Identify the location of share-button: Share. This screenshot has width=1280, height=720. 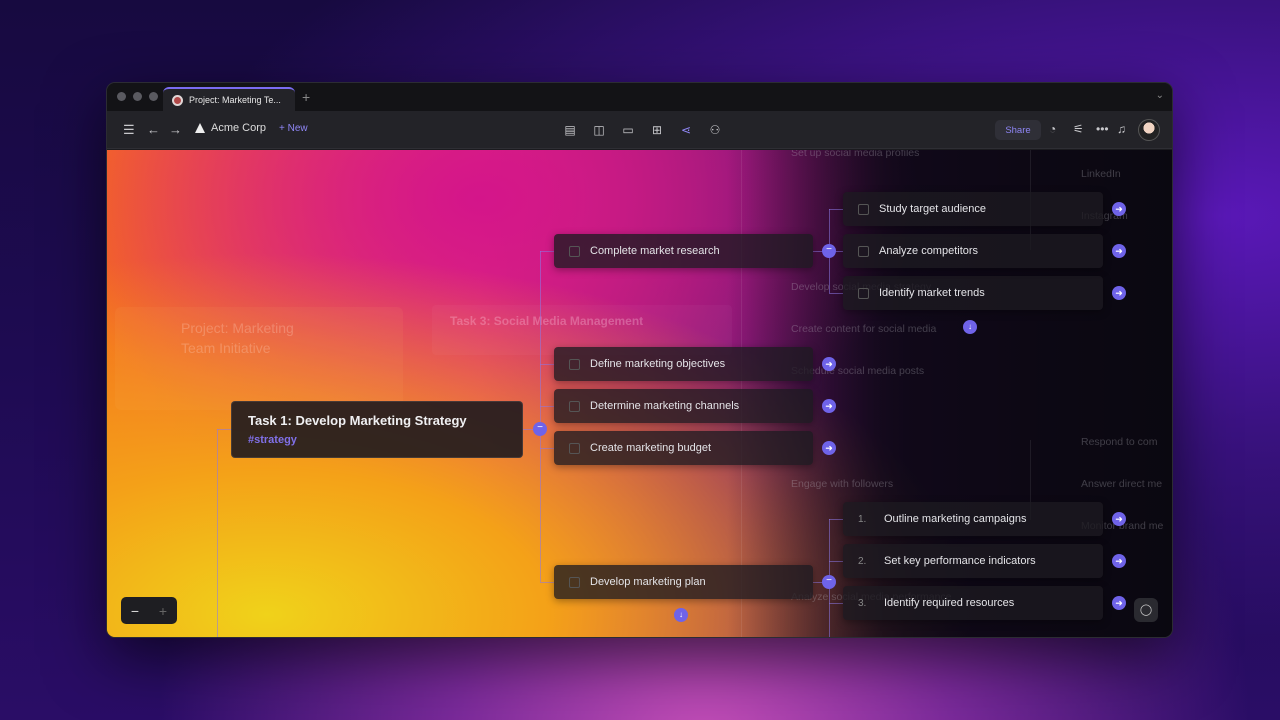
(1018, 130).